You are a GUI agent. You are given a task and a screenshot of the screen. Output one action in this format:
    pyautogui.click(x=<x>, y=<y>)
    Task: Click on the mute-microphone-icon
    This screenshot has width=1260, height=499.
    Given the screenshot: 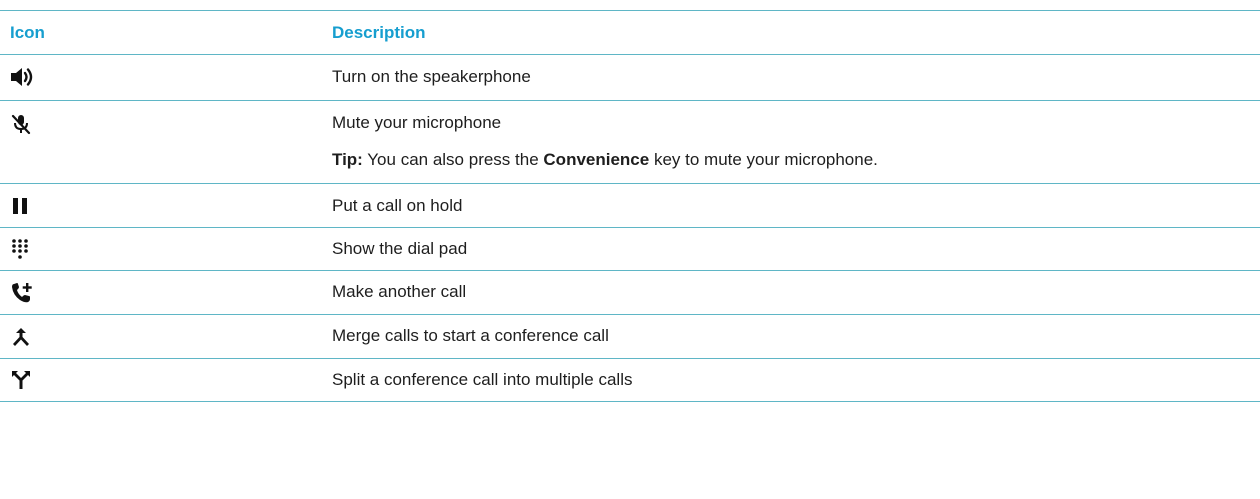 What is the action you would take?
    pyautogui.click(x=21, y=124)
    